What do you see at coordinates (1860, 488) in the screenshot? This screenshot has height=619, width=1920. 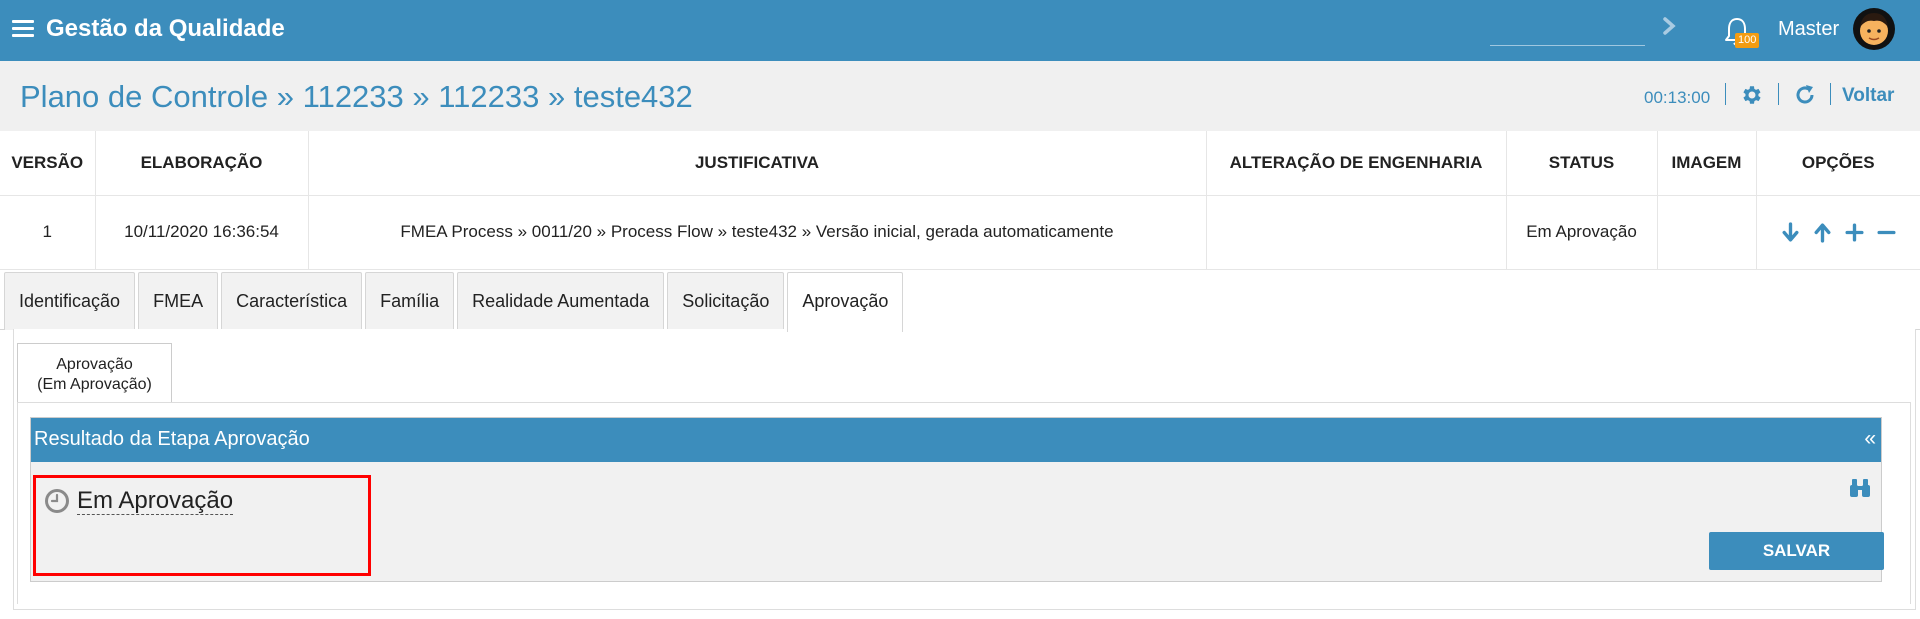 I see `binoculars-icon` at bounding box center [1860, 488].